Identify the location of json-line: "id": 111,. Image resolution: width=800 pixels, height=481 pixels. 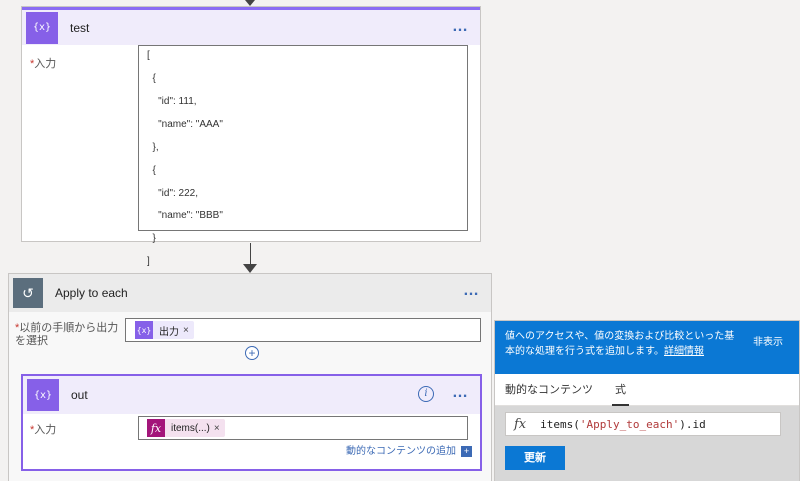
(172, 101).